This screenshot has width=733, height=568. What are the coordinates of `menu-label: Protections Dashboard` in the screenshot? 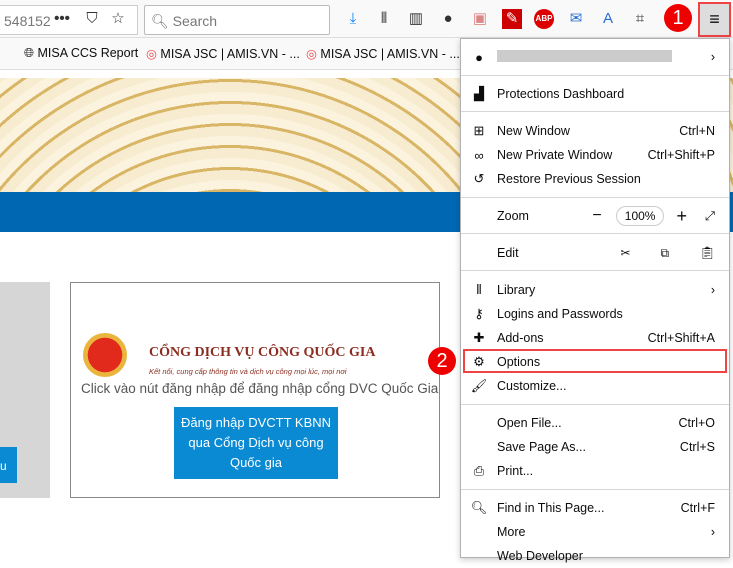 It's located at (561, 94).